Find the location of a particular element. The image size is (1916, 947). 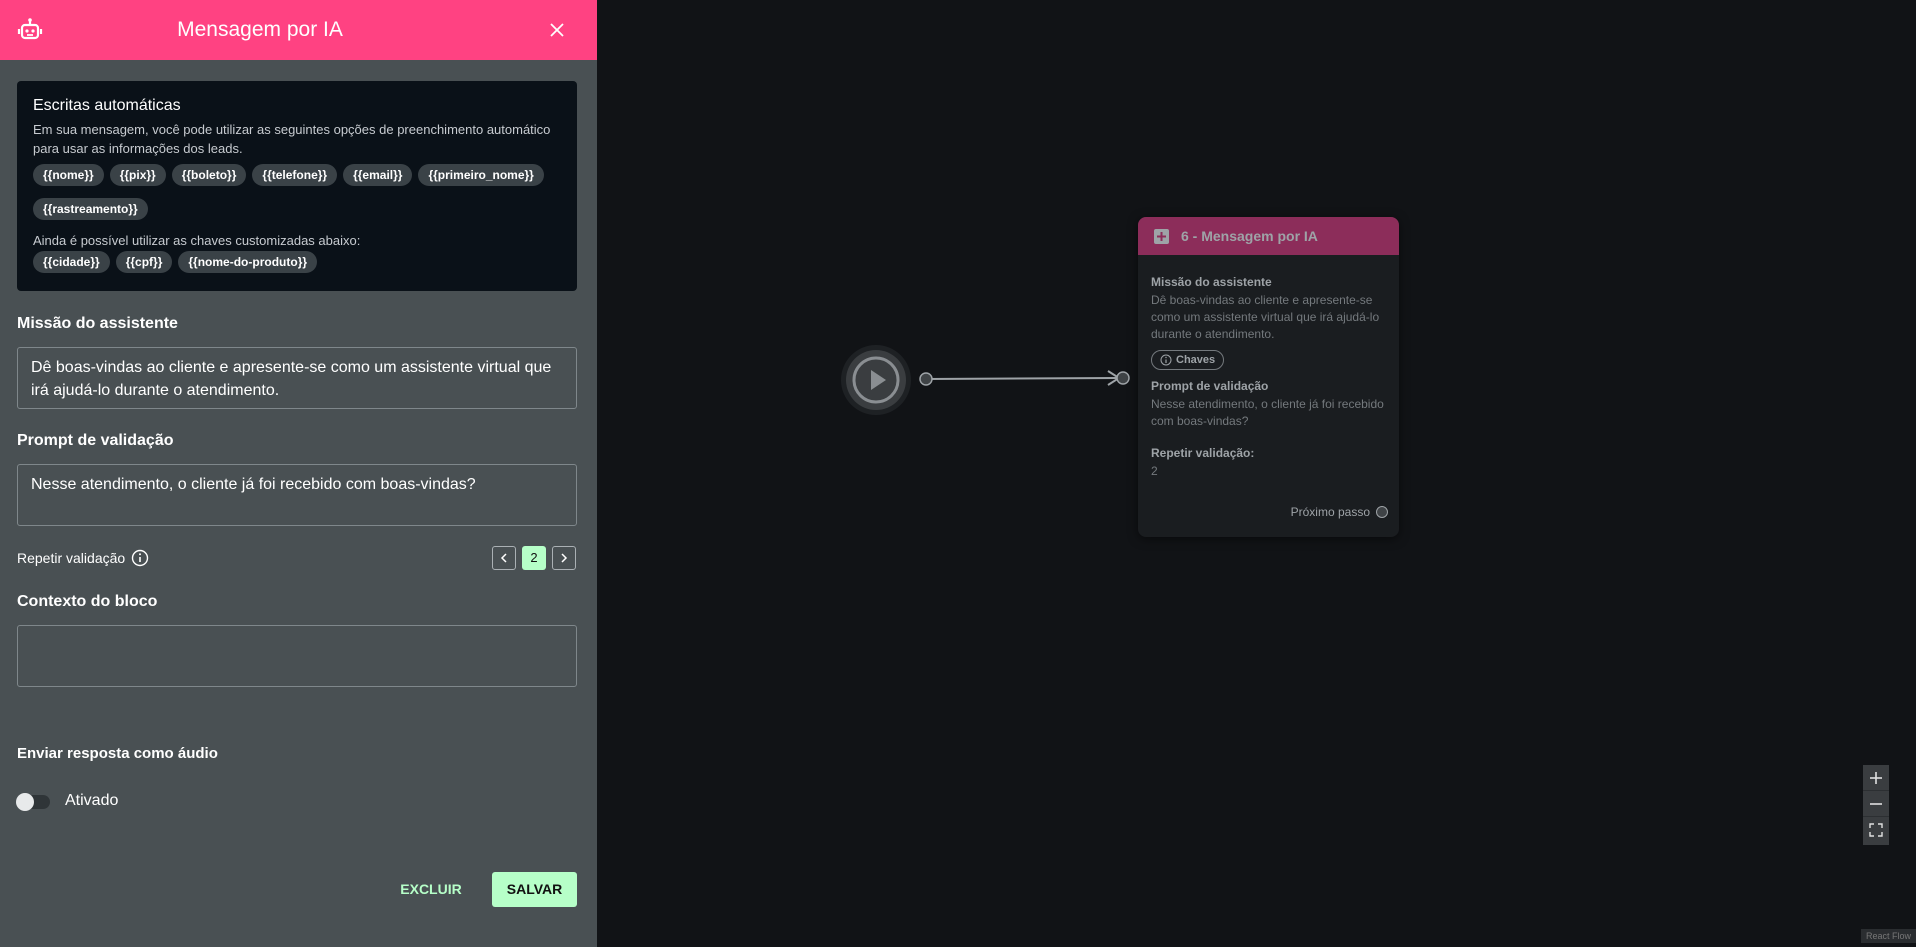

start-node-inner is located at coordinates (876, 380).